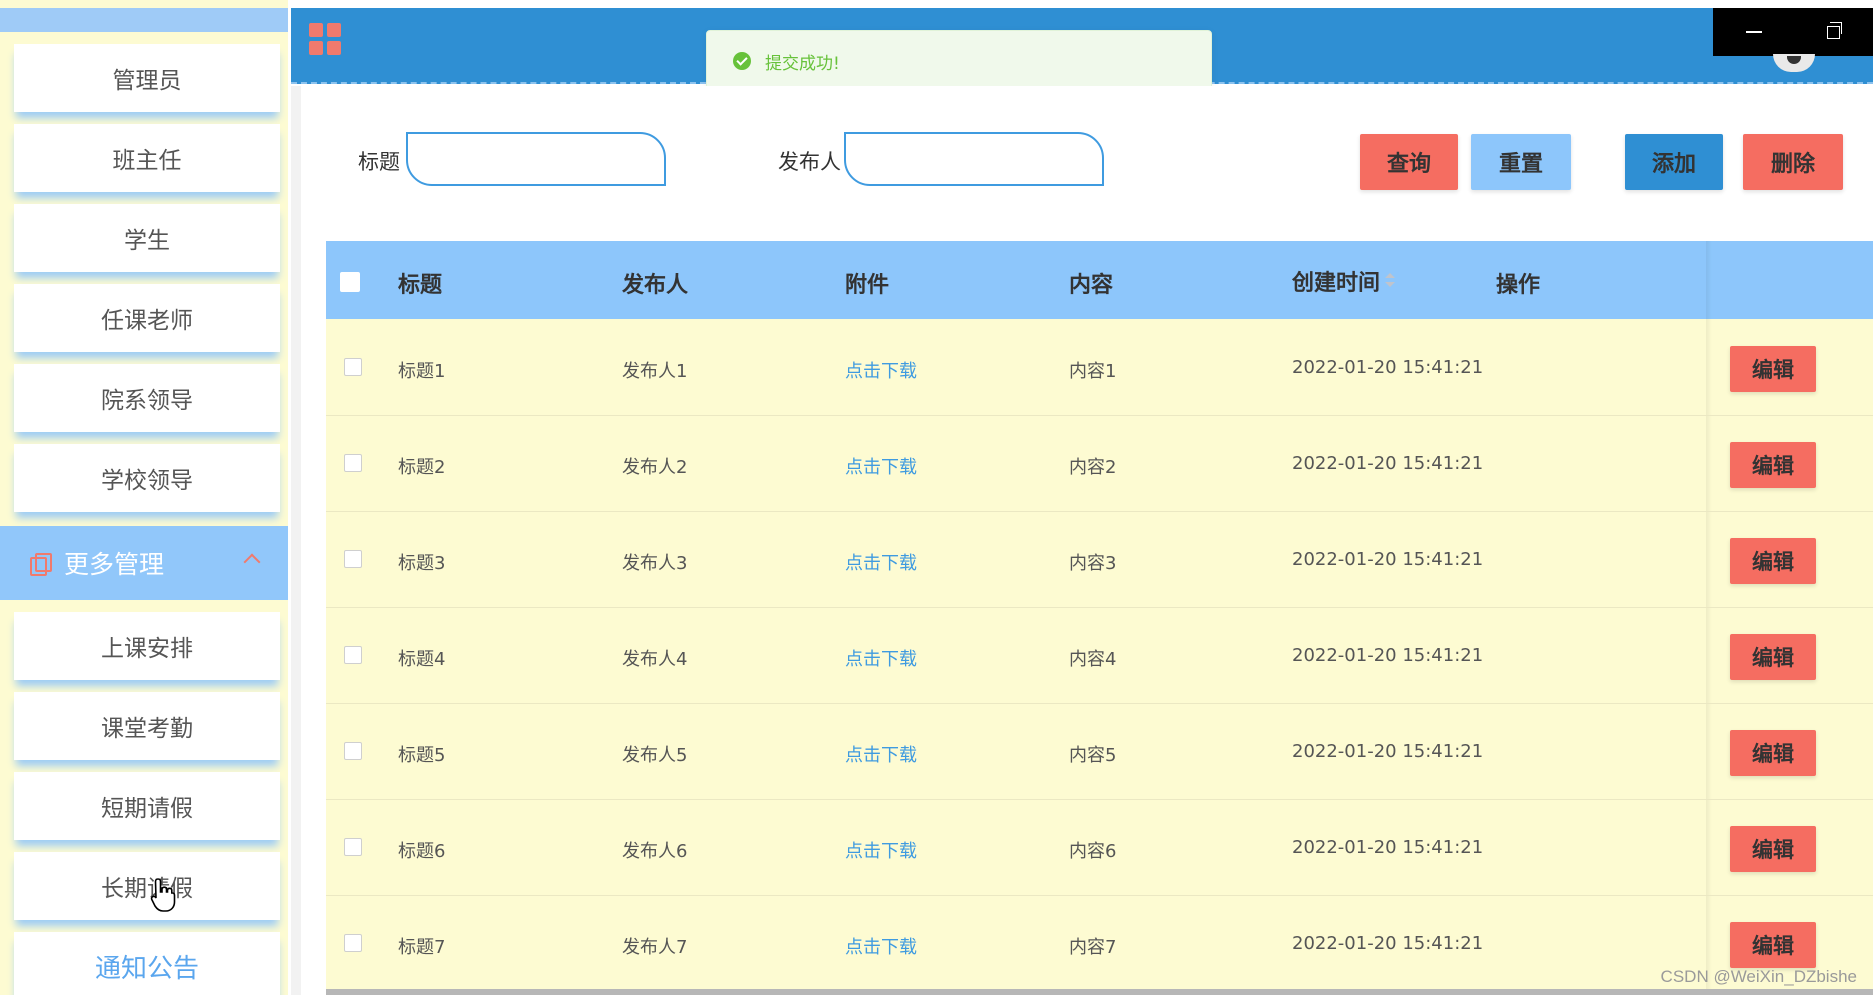  What do you see at coordinates (252, 562) in the screenshot?
I see `chevron-up-icon` at bounding box center [252, 562].